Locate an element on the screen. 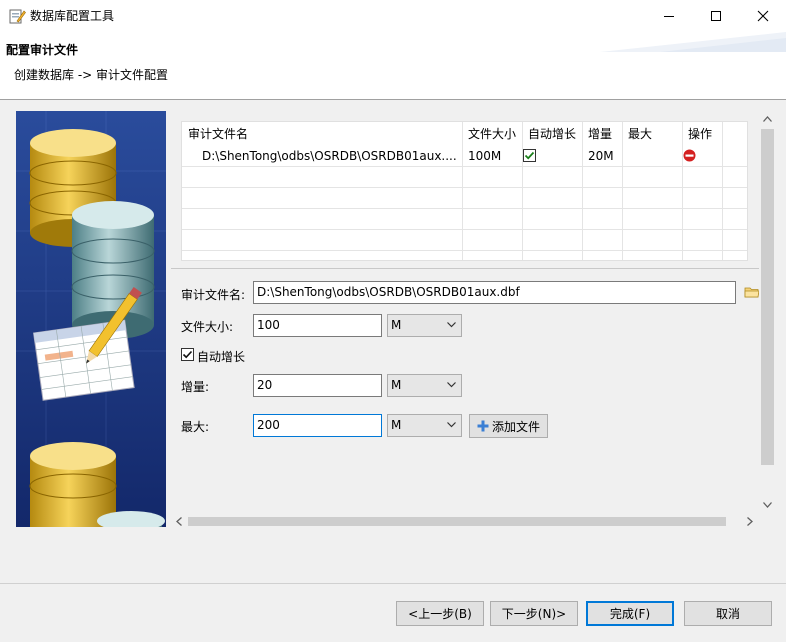 The height and width of the screenshot is (642, 786). browse-folder-icon is located at coordinates (752, 292).